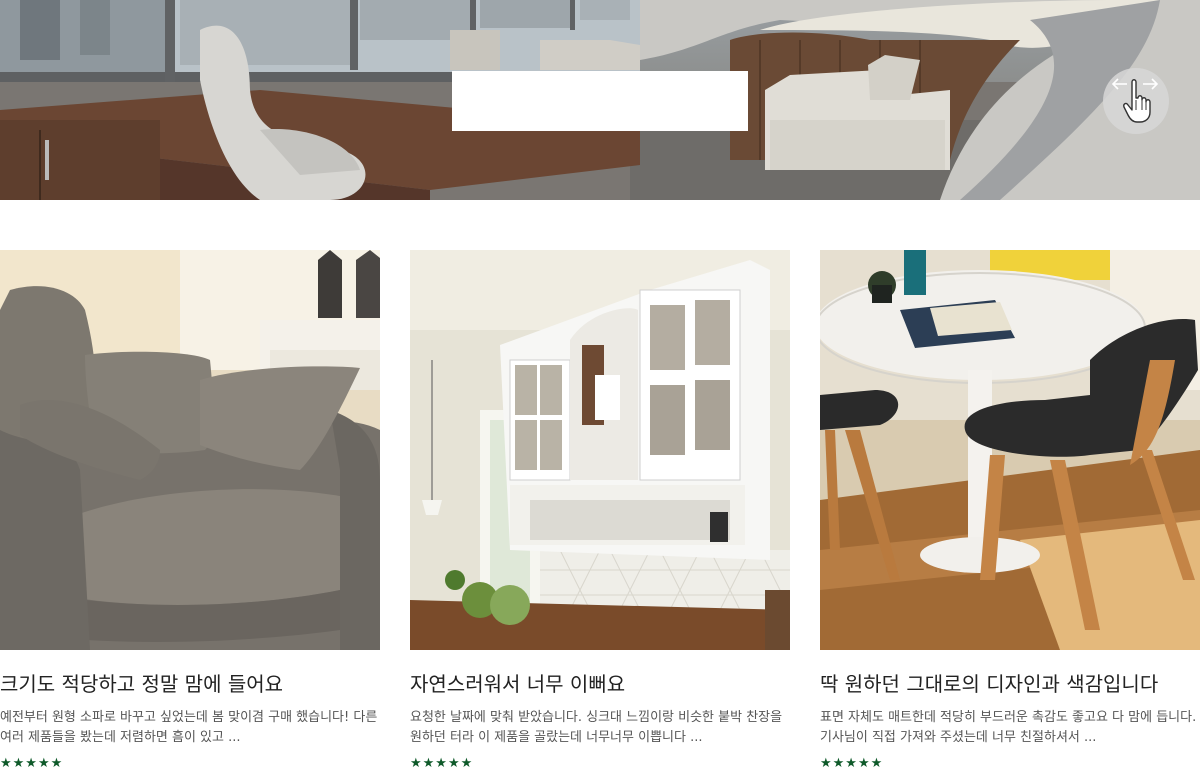 This screenshot has height=772, width=1200. Describe the element at coordinates (600, 684) in the screenshot. I see `review-title: 자연스러워서 너무 이뻐요` at that location.